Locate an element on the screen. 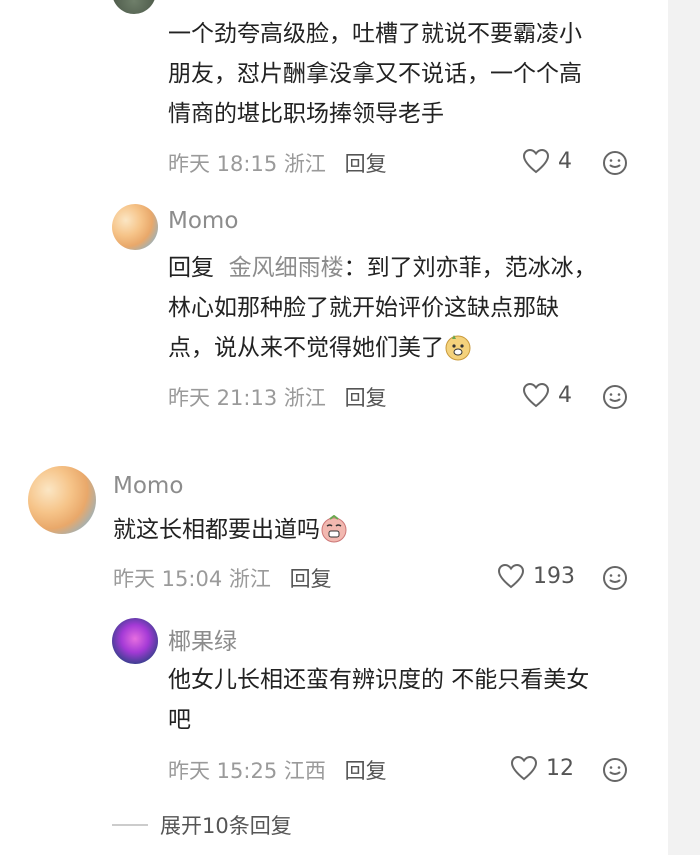 This screenshot has width=700, height=855. comment-text-line: 朋友，怼片酬拿没拿又不说话，一个个高 is located at coordinates (375, 74).